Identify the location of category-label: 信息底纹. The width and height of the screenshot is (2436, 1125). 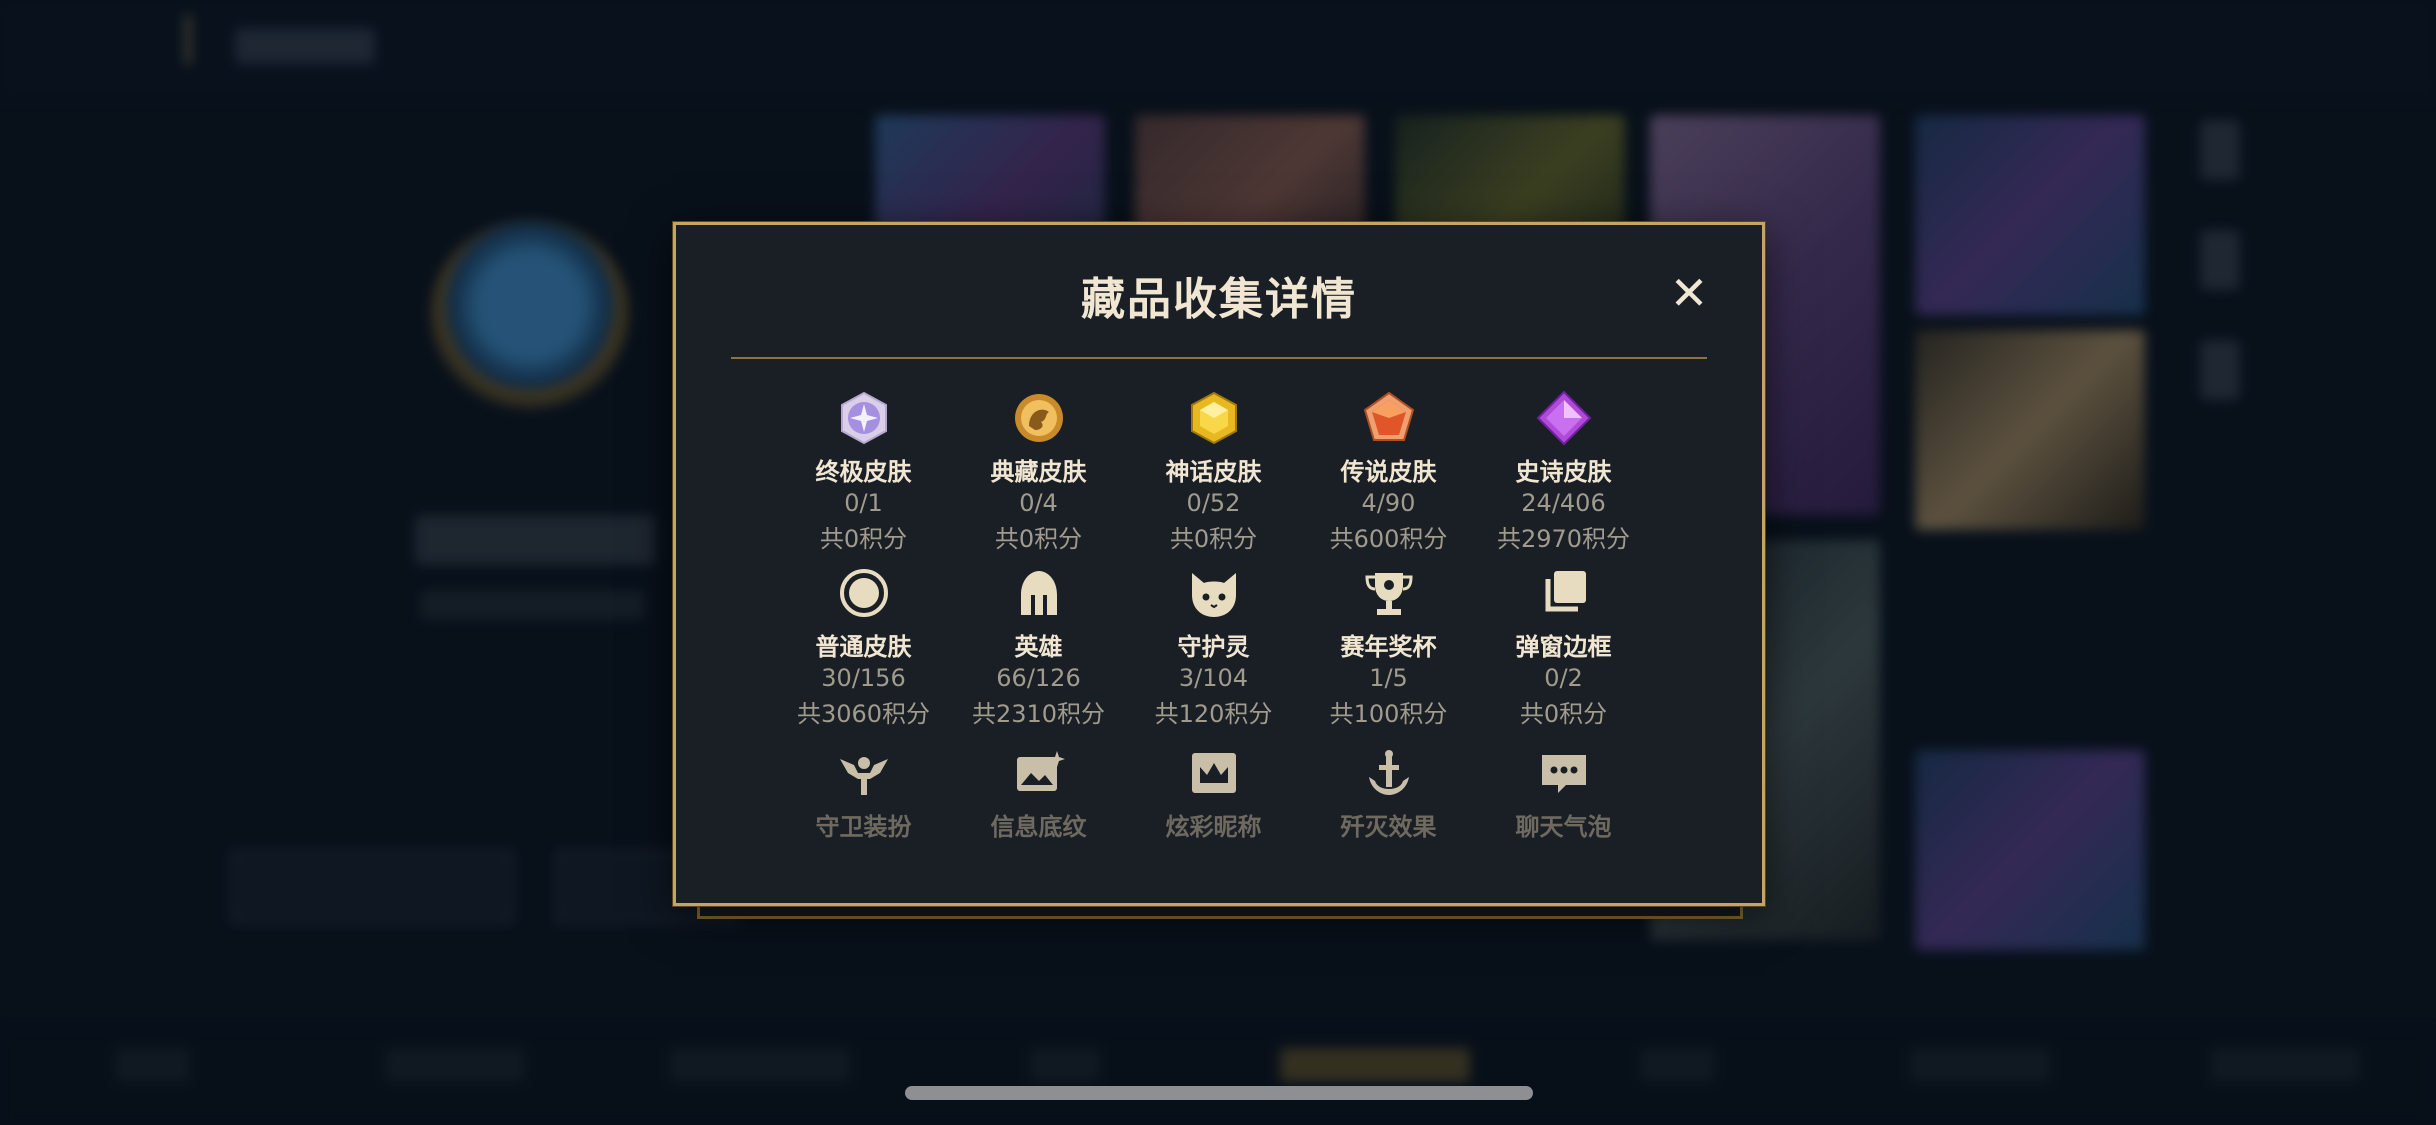
(1038, 827).